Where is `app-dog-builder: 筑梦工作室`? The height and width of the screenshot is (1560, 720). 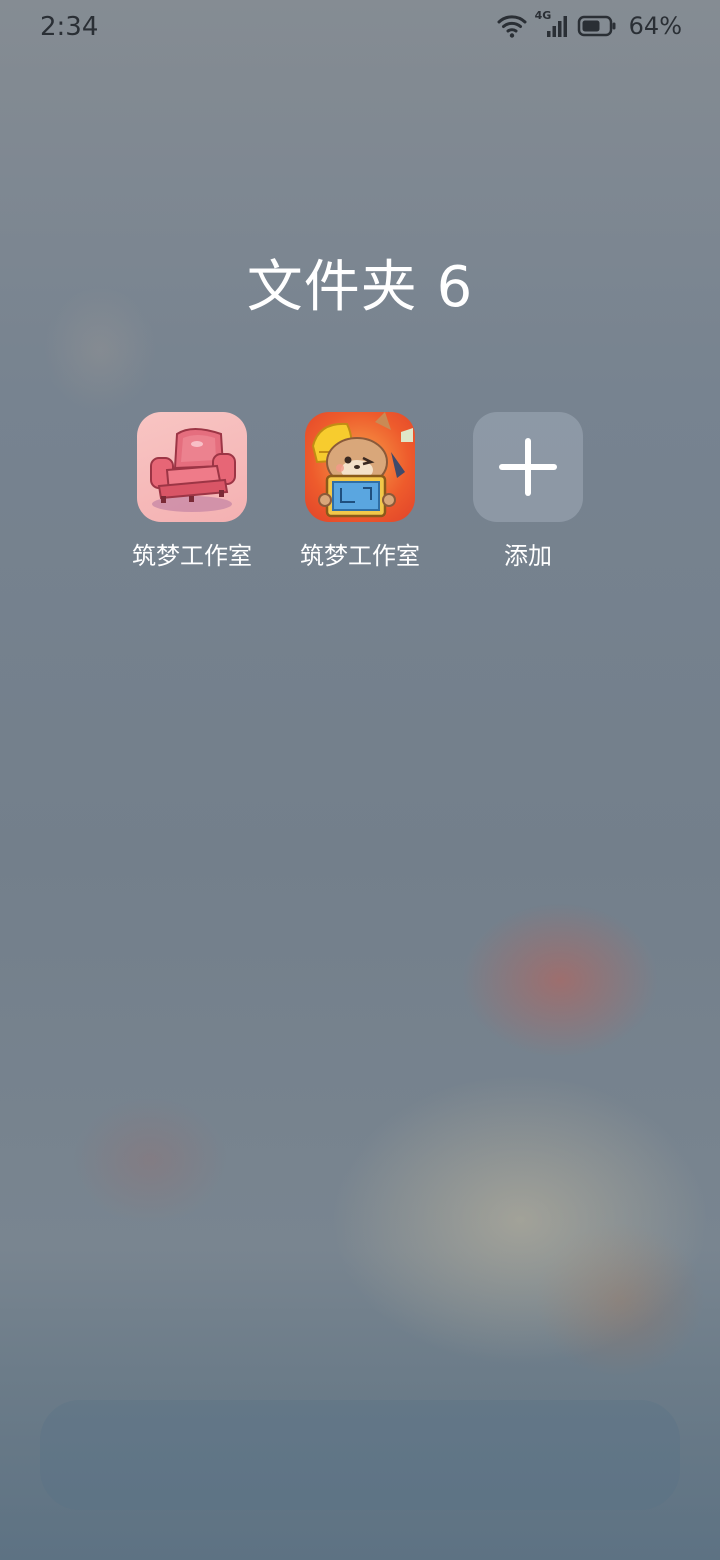 app-dog-builder: 筑梦工作室 is located at coordinates (360, 491).